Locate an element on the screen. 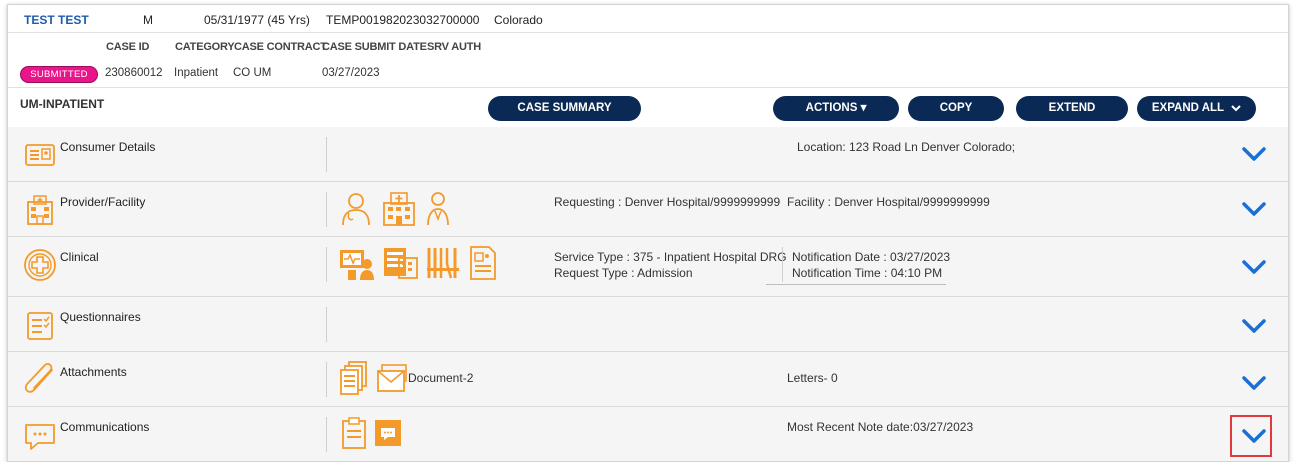 The width and height of the screenshot is (1297, 462). clinical-icon-group is located at coordinates (418, 263).